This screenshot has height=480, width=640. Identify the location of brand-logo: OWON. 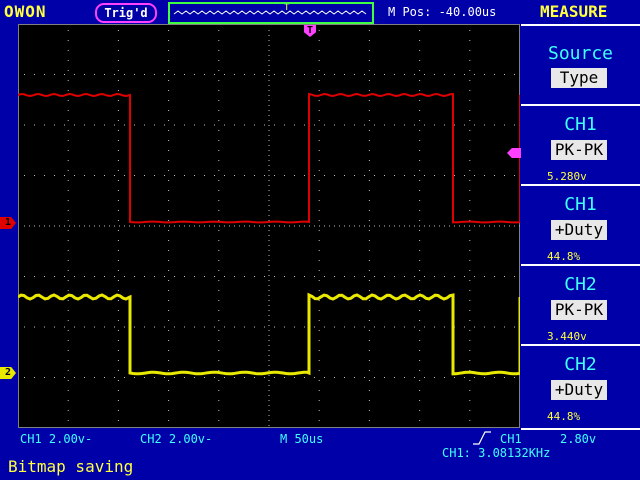
(25, 11).